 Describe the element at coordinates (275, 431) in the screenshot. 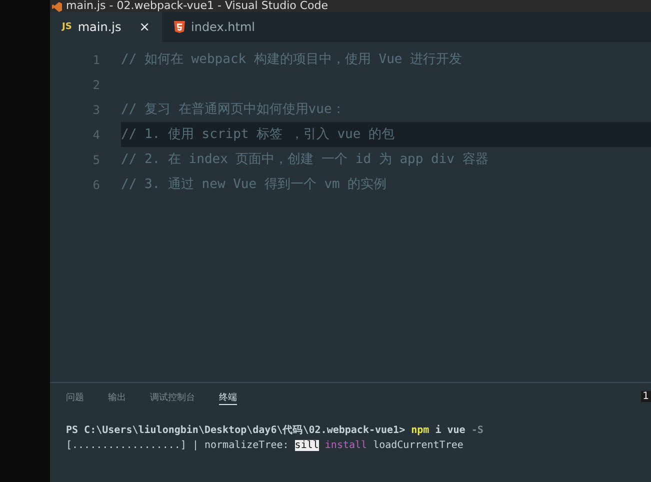

I see `terminal-line: PS C:\Users\liulongbin\Desktop\day6\代码\02.webpack-vue1> npm i vue -S` at that location.